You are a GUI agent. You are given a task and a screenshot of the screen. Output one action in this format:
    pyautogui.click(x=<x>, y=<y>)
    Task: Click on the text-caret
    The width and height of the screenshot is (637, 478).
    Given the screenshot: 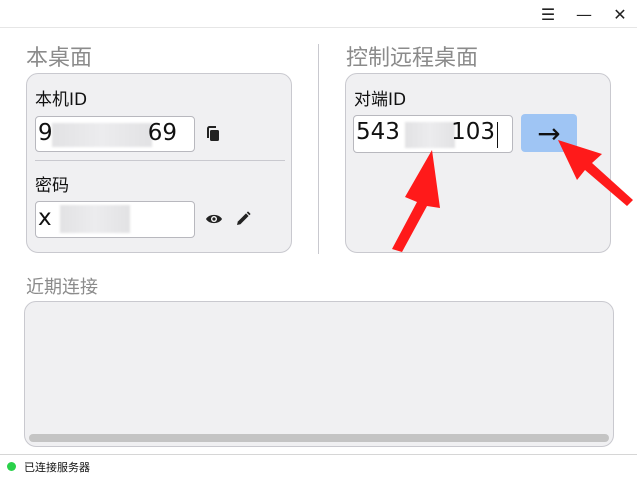 What is the action you would take?
    pyautogui.click(x=497, y=135)
    